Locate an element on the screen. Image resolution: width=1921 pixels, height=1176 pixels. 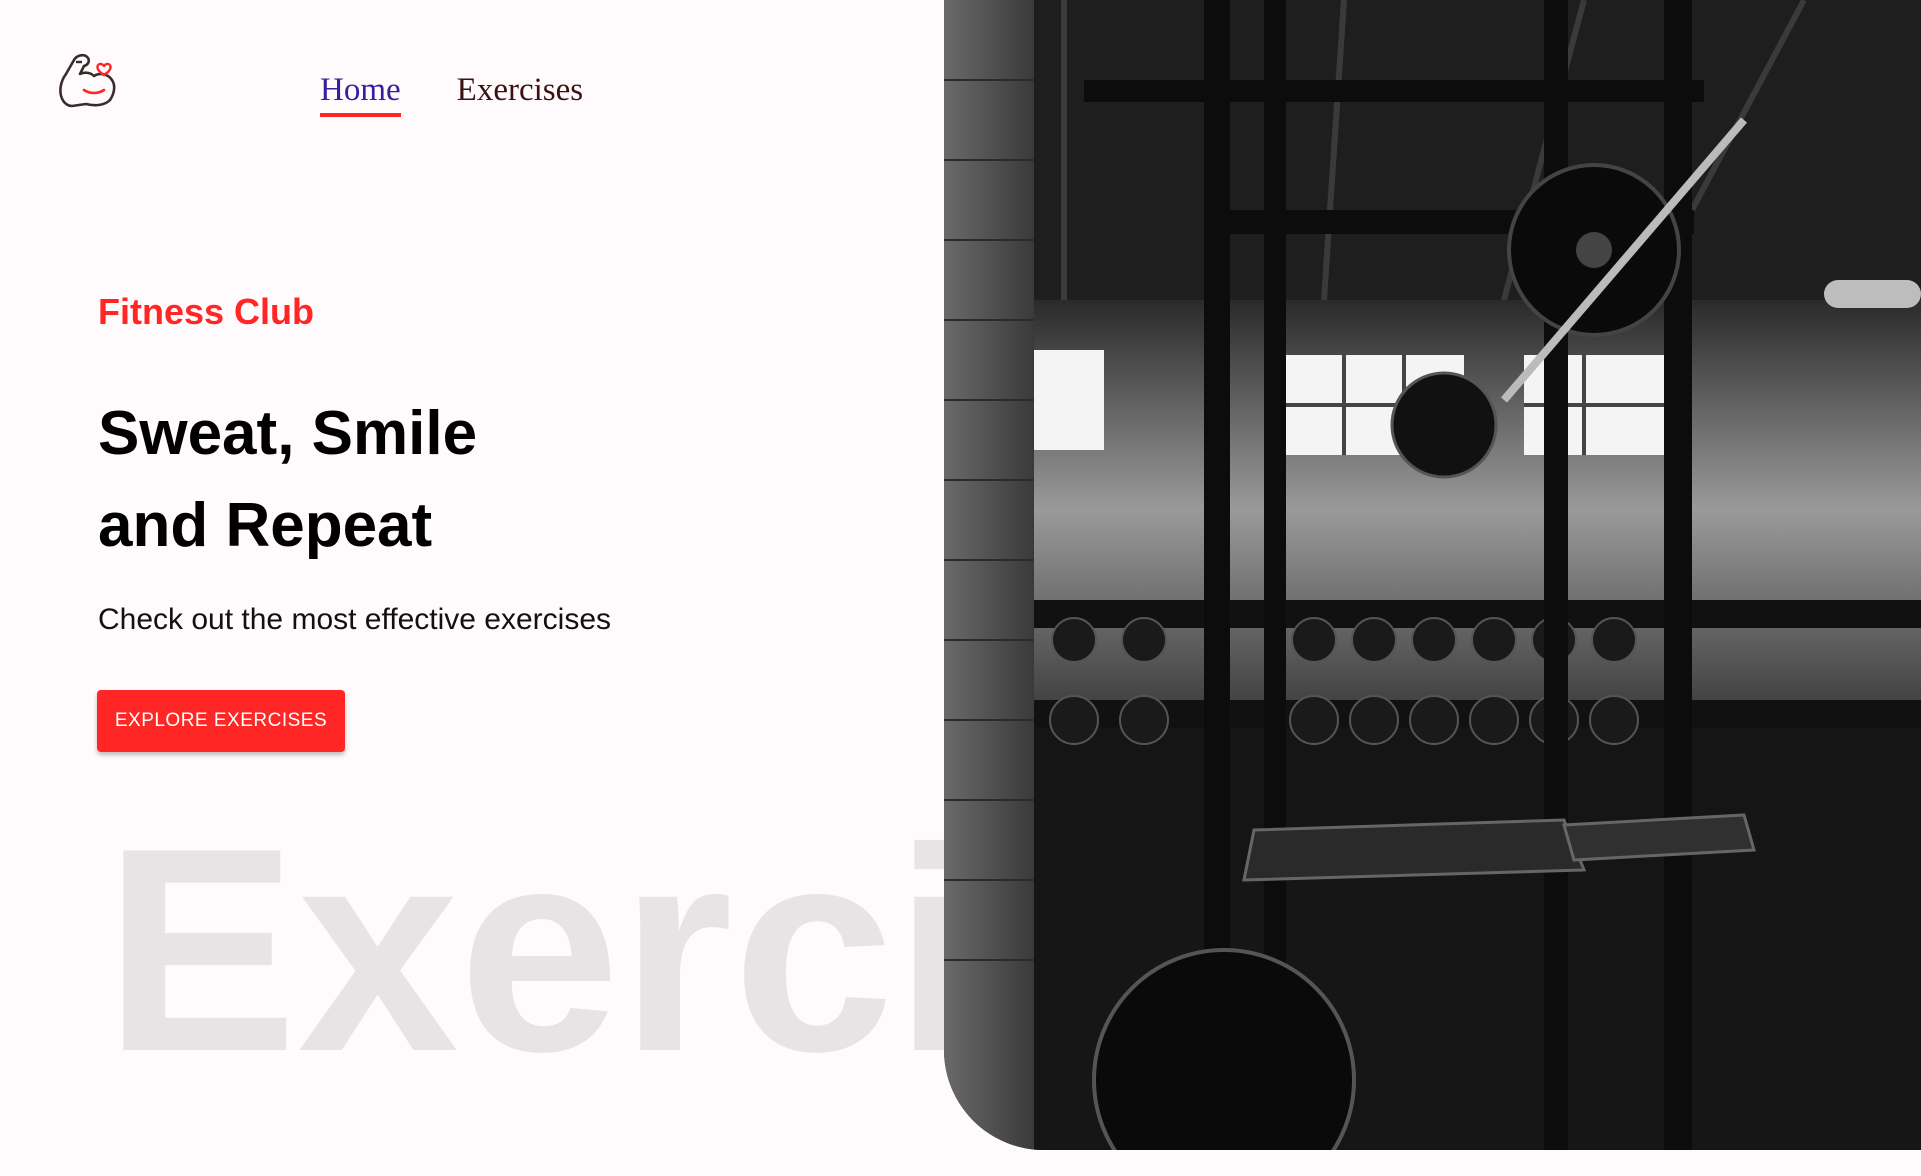
logo-icon is located at coordinates (89, 79).